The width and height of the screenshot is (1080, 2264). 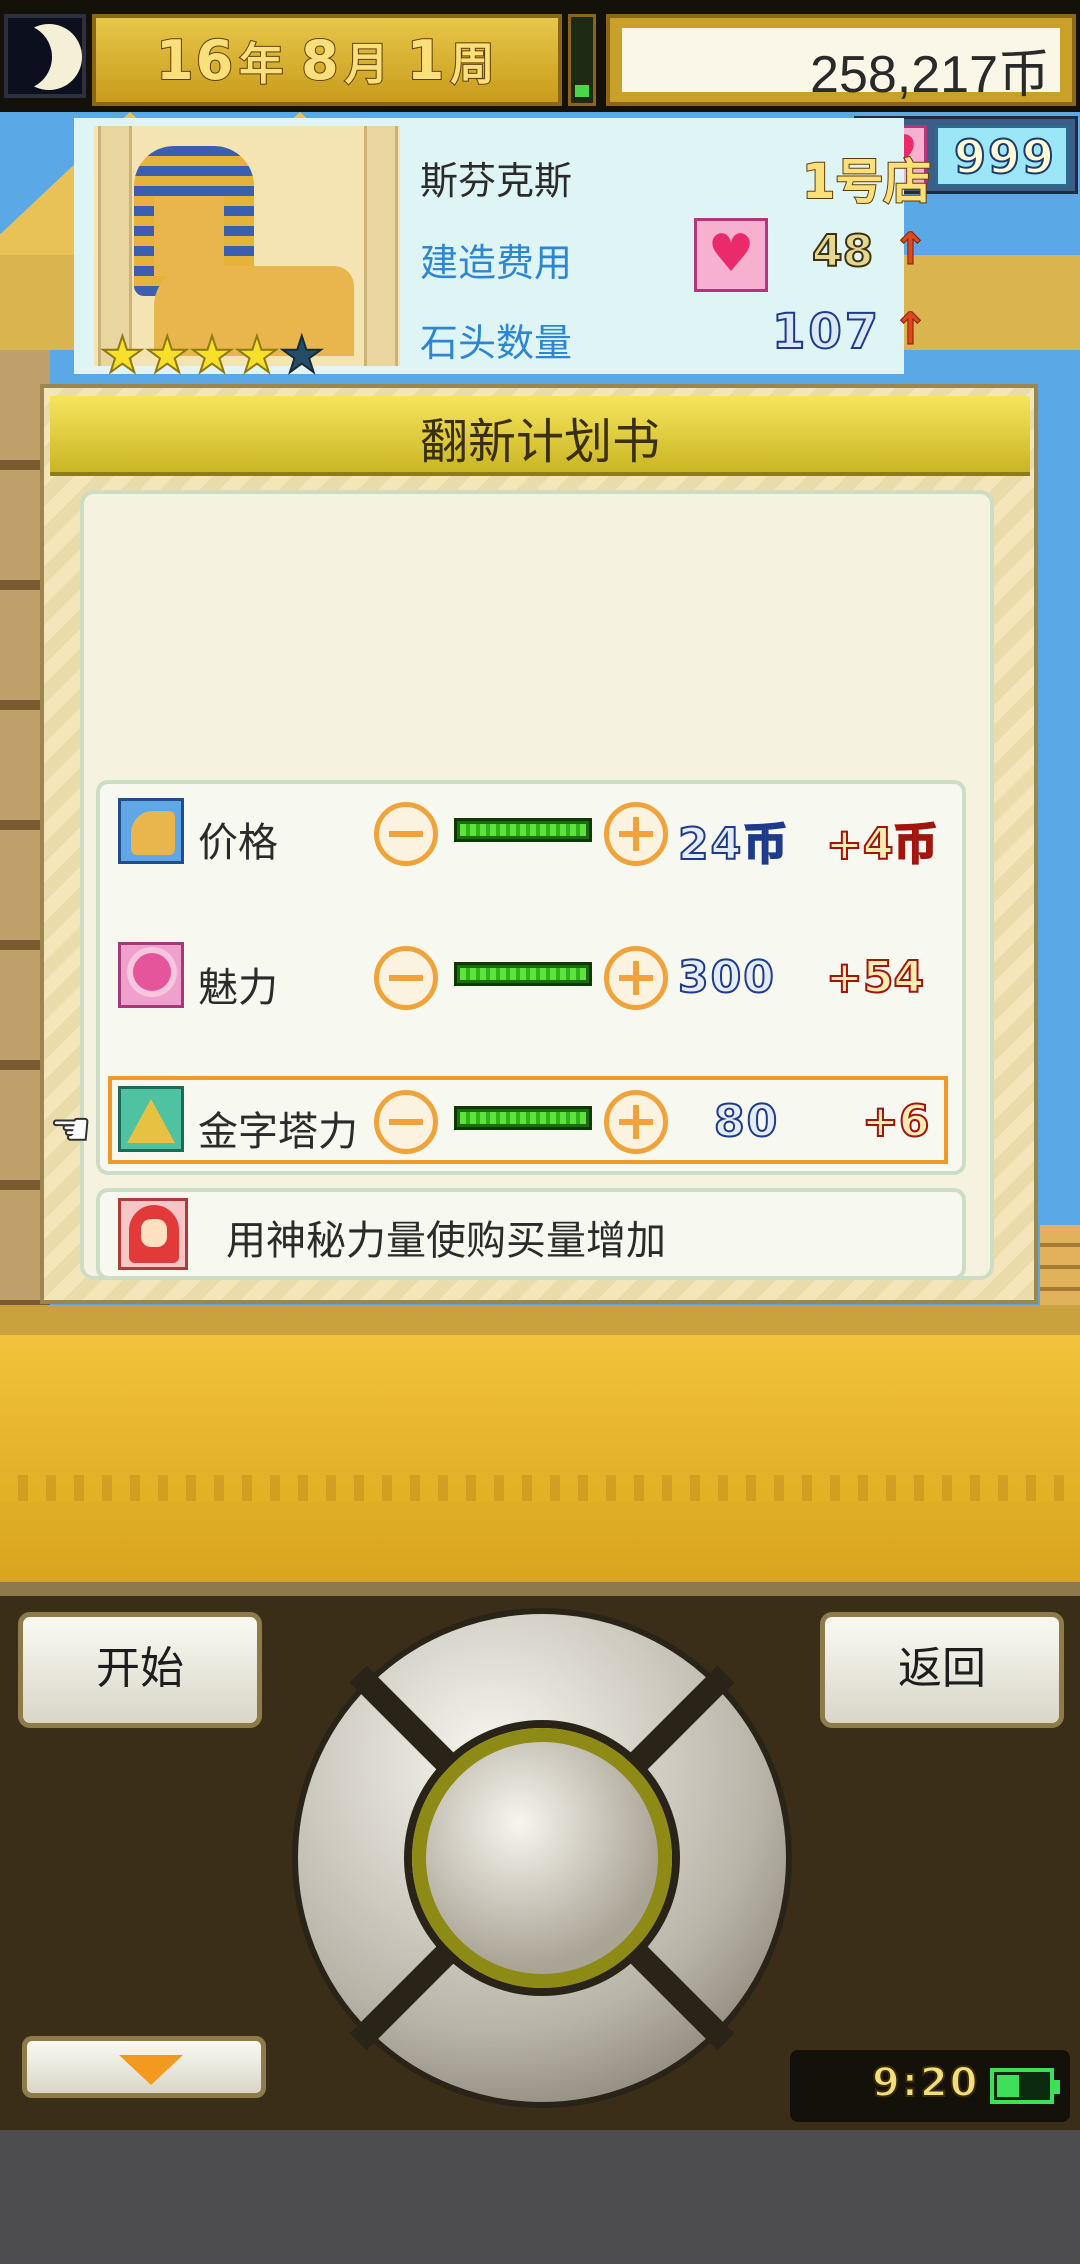 I want to click on date-panel: 16年 8月 1周, so click(x=327, y=60).